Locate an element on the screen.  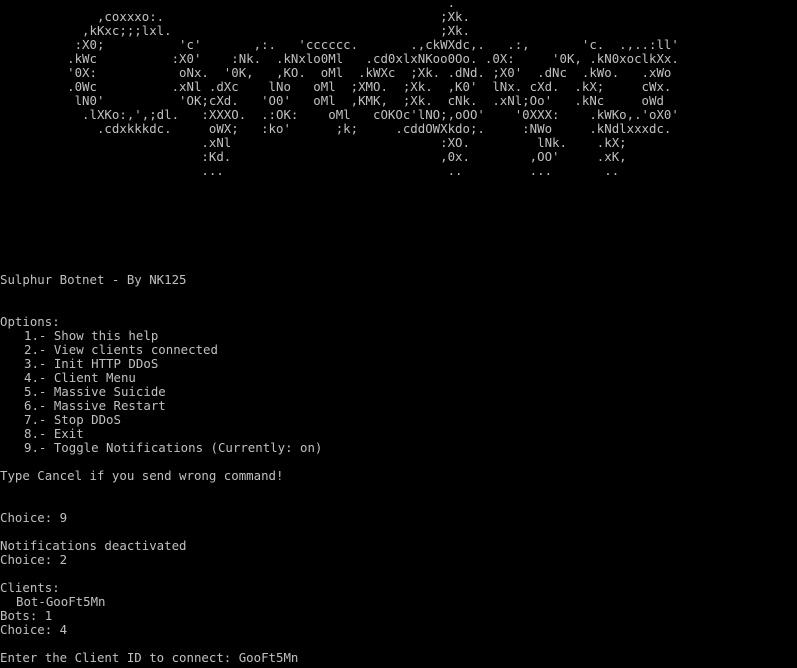
client-entry: Bot-GooFt5Mn is located at coordinates (61, 601).